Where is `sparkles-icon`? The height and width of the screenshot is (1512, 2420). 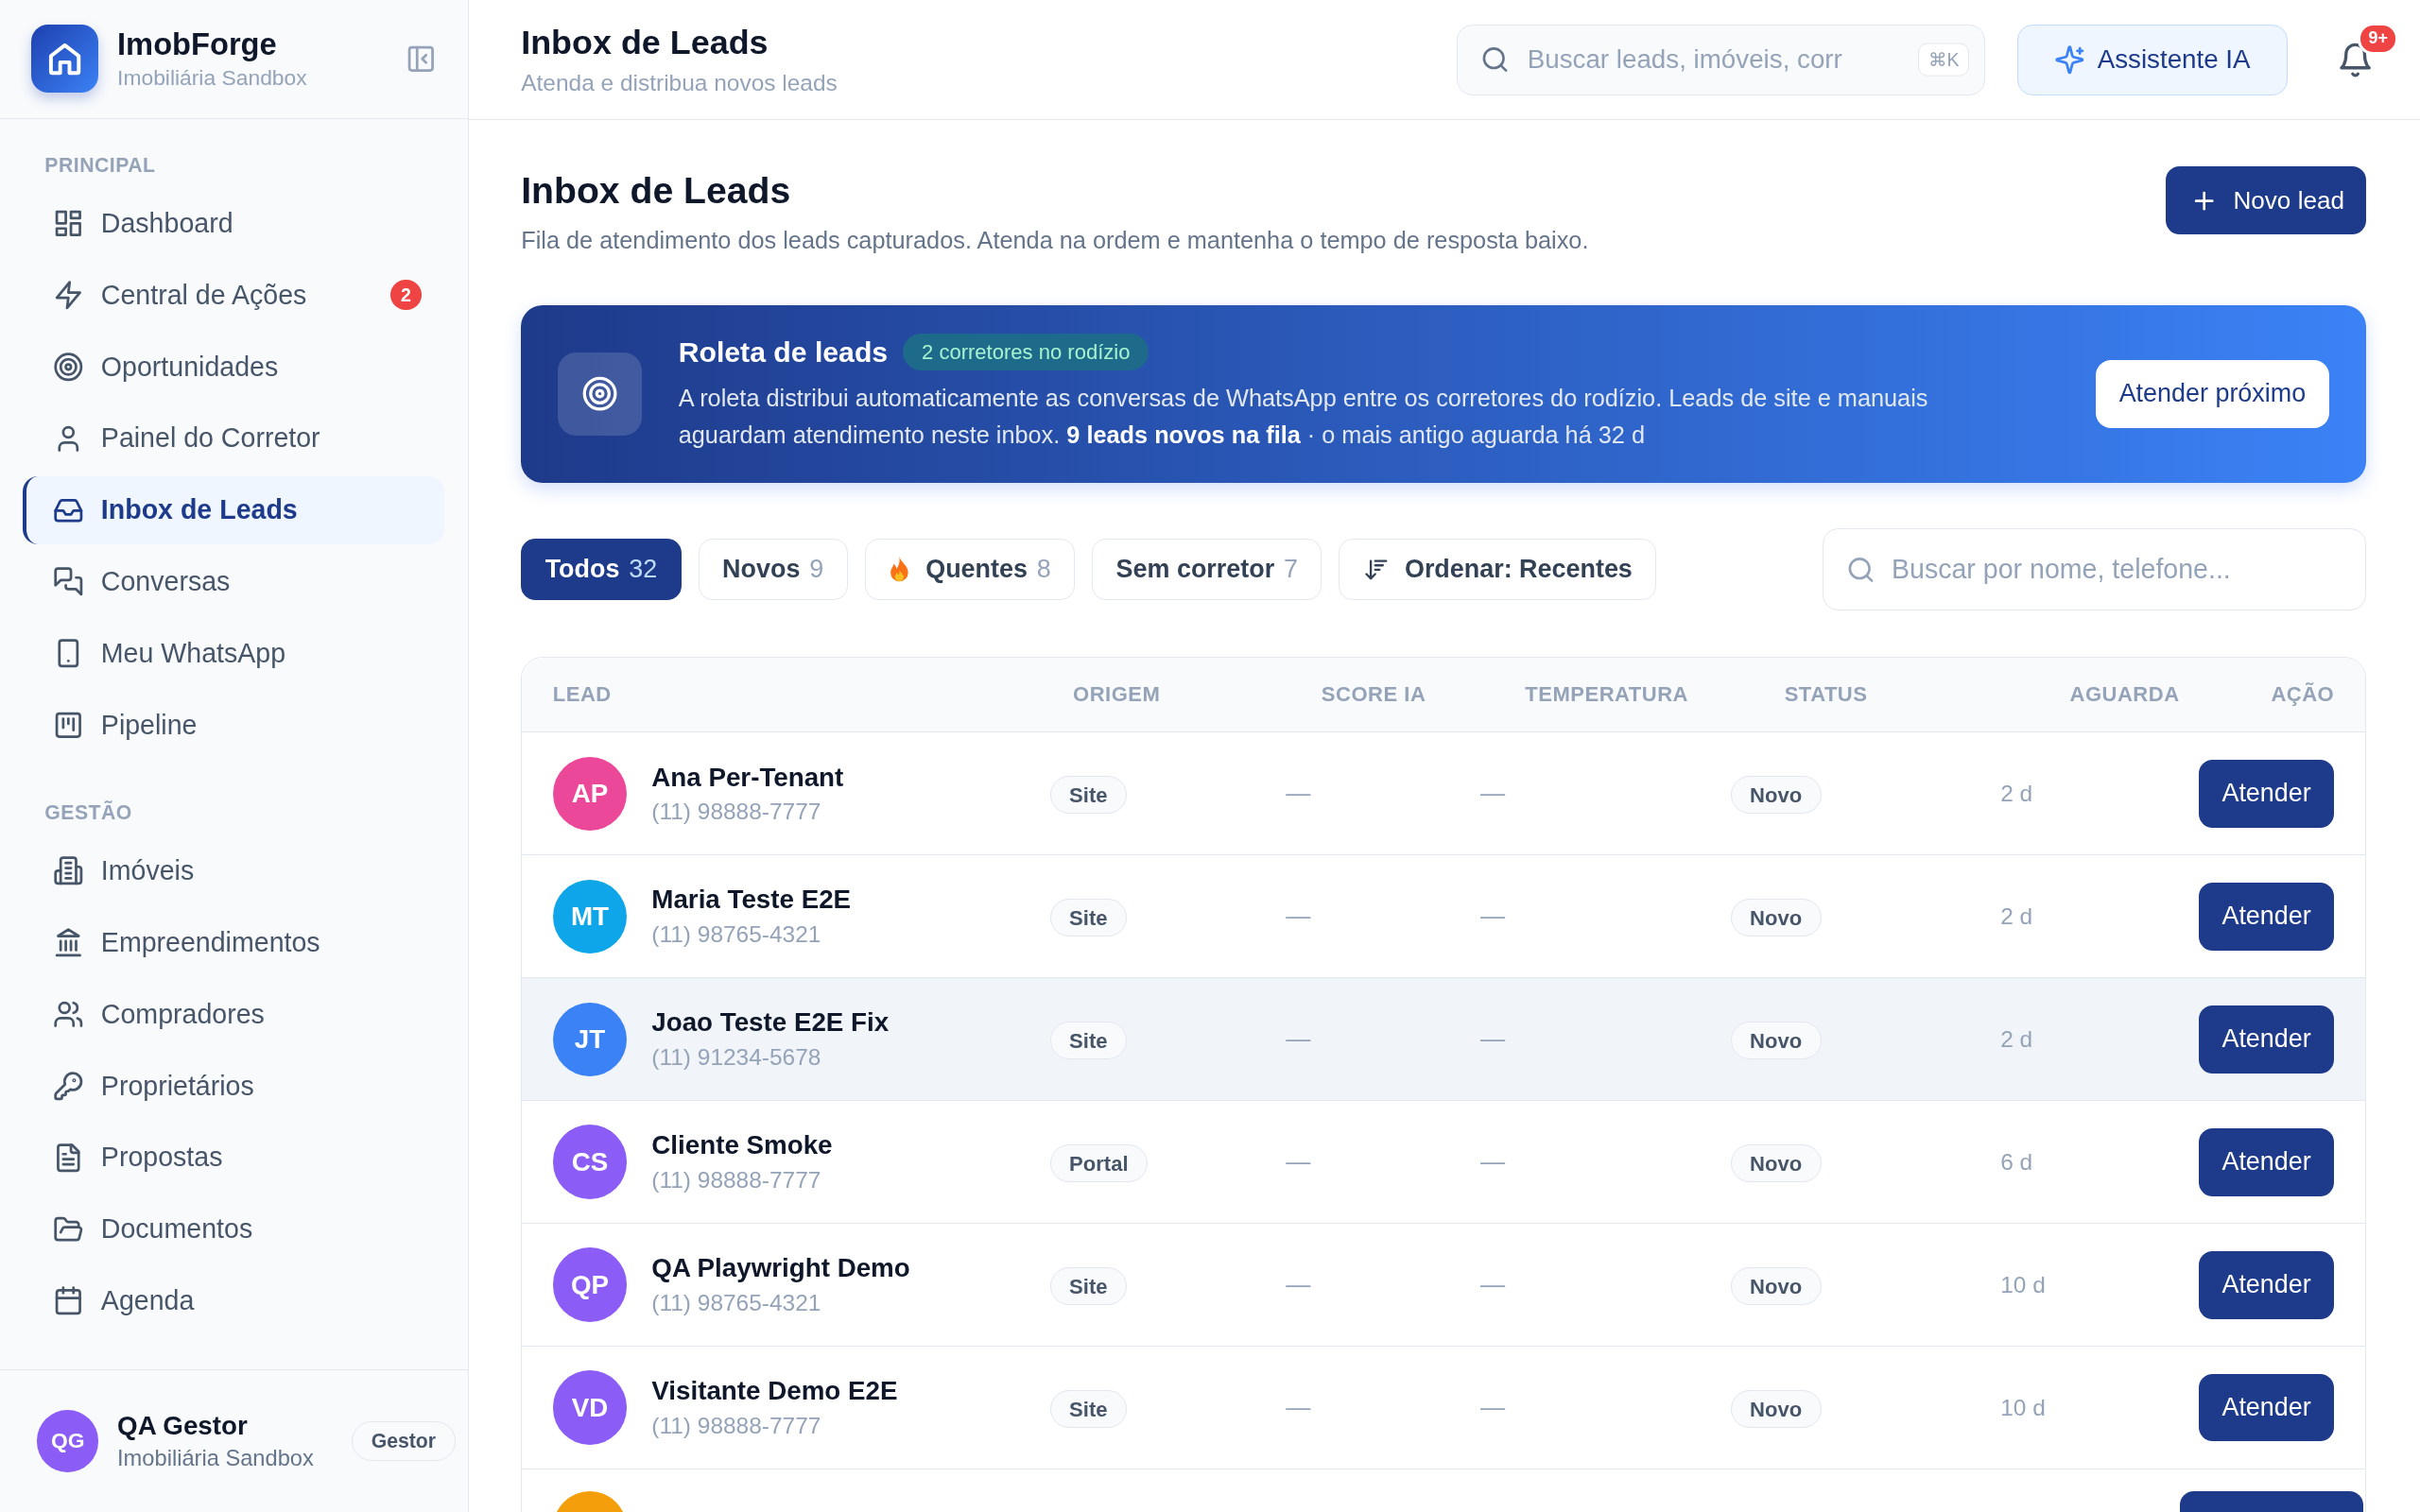
sparkles-icon is located at coordinates (2069, 59).